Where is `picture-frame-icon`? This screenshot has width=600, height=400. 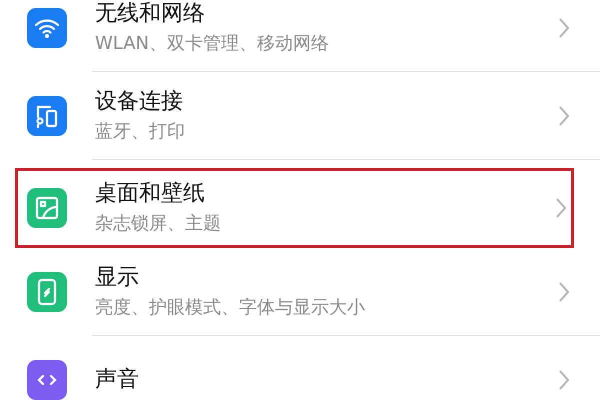 picture-frame-icon is located at coordinates (47, 208).